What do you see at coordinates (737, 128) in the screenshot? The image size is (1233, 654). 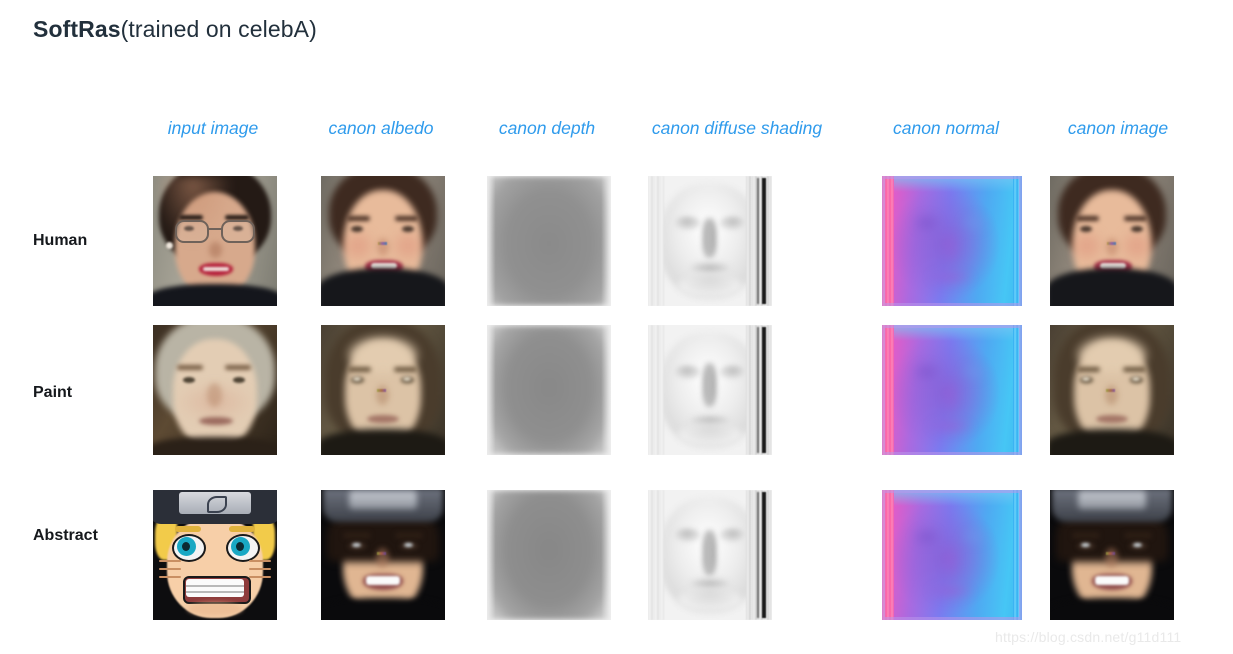 I see `column-header-canon-diffuse-shading: canon diffuse shading` at bounding box center [737, 128].